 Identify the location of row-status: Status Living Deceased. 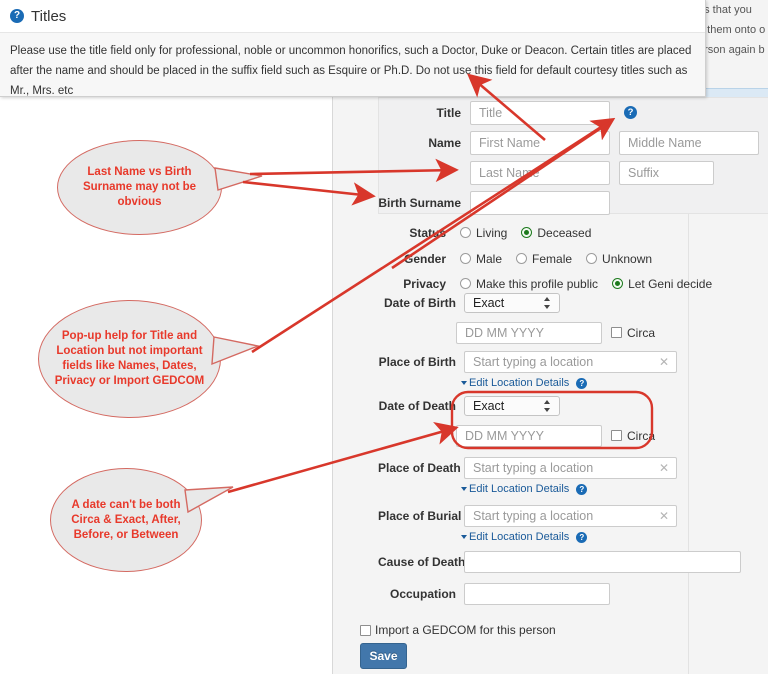
(573, 233).